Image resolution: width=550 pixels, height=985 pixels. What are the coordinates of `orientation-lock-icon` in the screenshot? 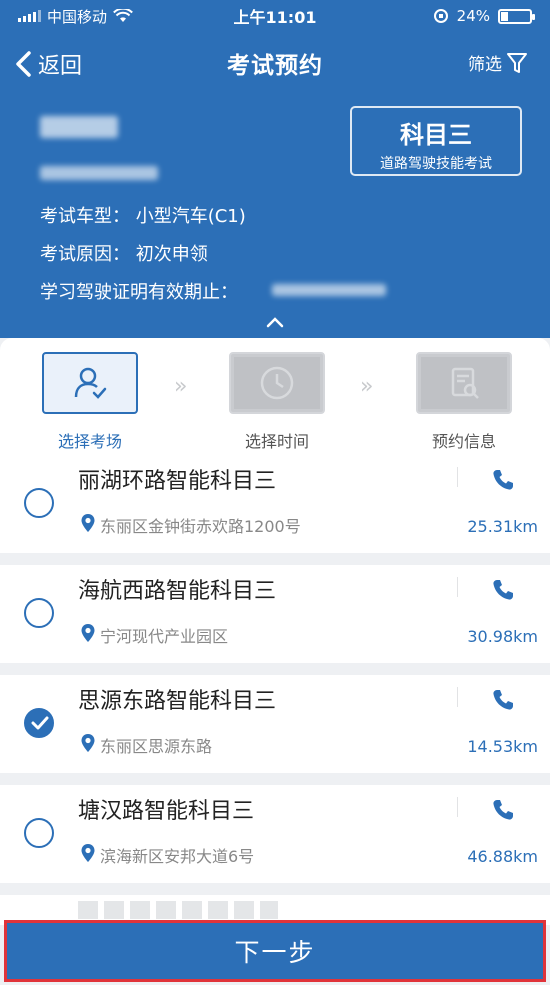 It's located at (440, 16).